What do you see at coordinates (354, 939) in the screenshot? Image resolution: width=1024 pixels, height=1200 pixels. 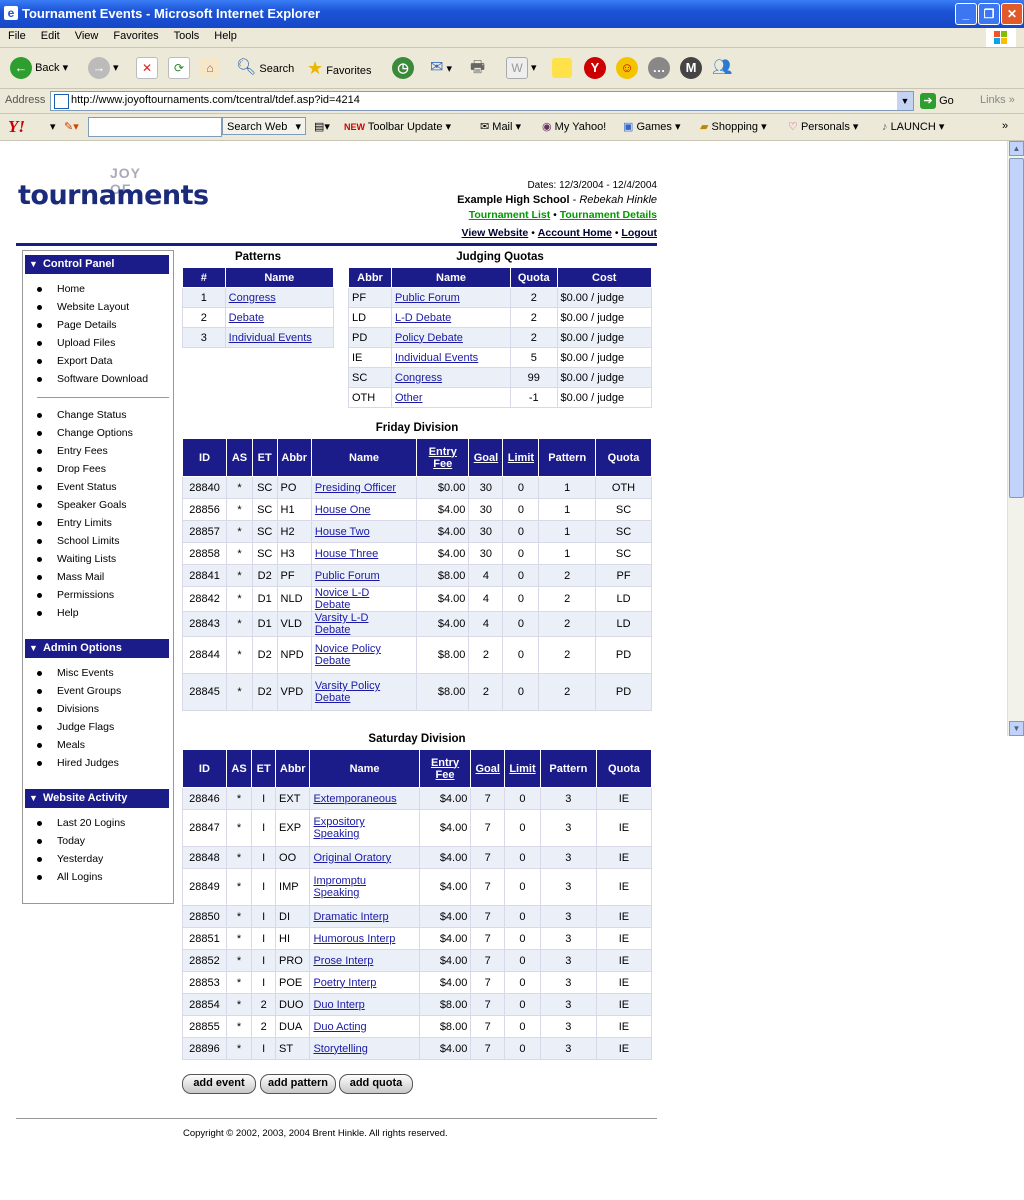 I see `event-link: Humorous Interp` at bounding box center [354, 939].